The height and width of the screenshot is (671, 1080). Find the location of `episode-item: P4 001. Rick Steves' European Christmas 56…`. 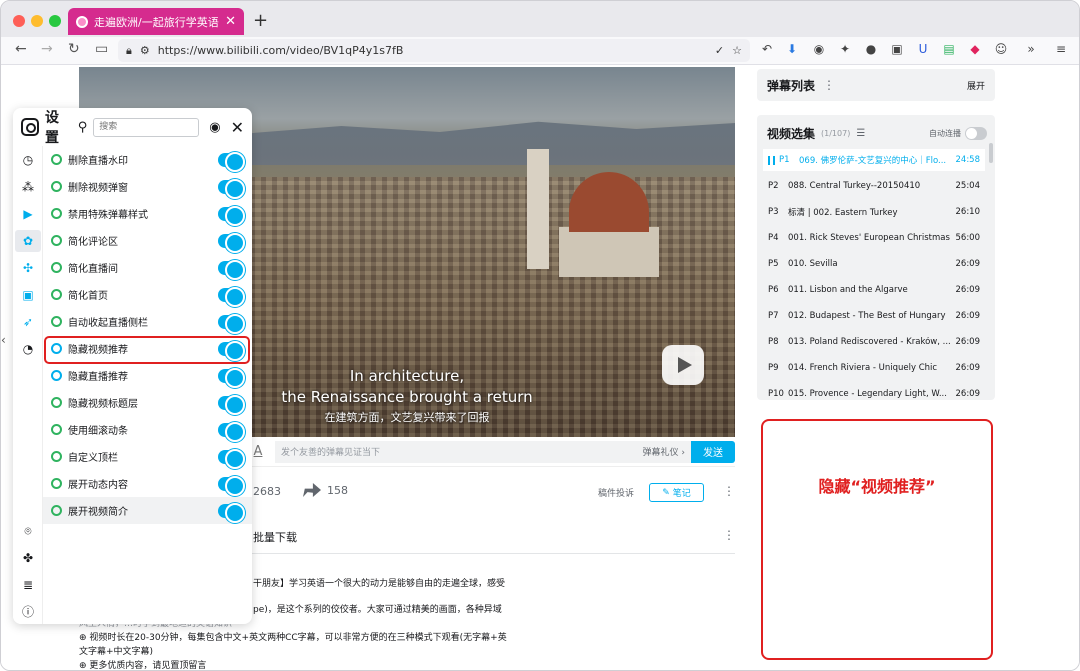

episode-item: P4 001. Rick Steves' European Christmas 56… is located at coordinates (874, 238).